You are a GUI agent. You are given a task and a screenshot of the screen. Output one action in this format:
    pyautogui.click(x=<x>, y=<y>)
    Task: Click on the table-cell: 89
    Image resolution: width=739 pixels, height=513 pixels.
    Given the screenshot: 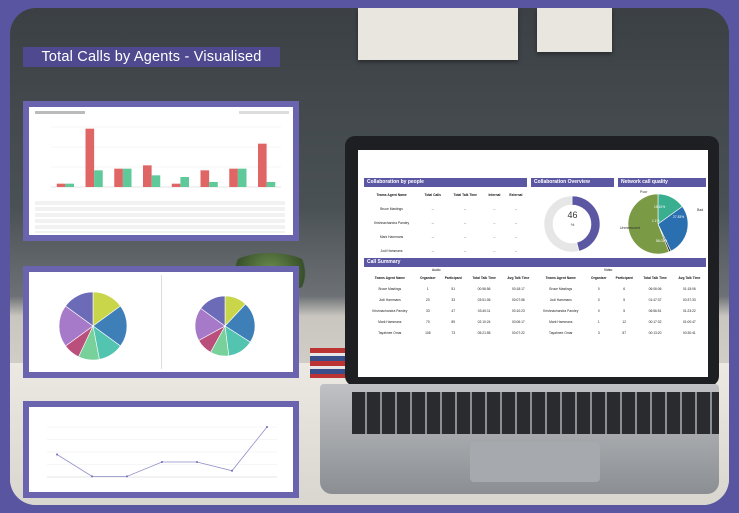 What is the action you would take?
    pyautogui.click(x=453, y=321)
    